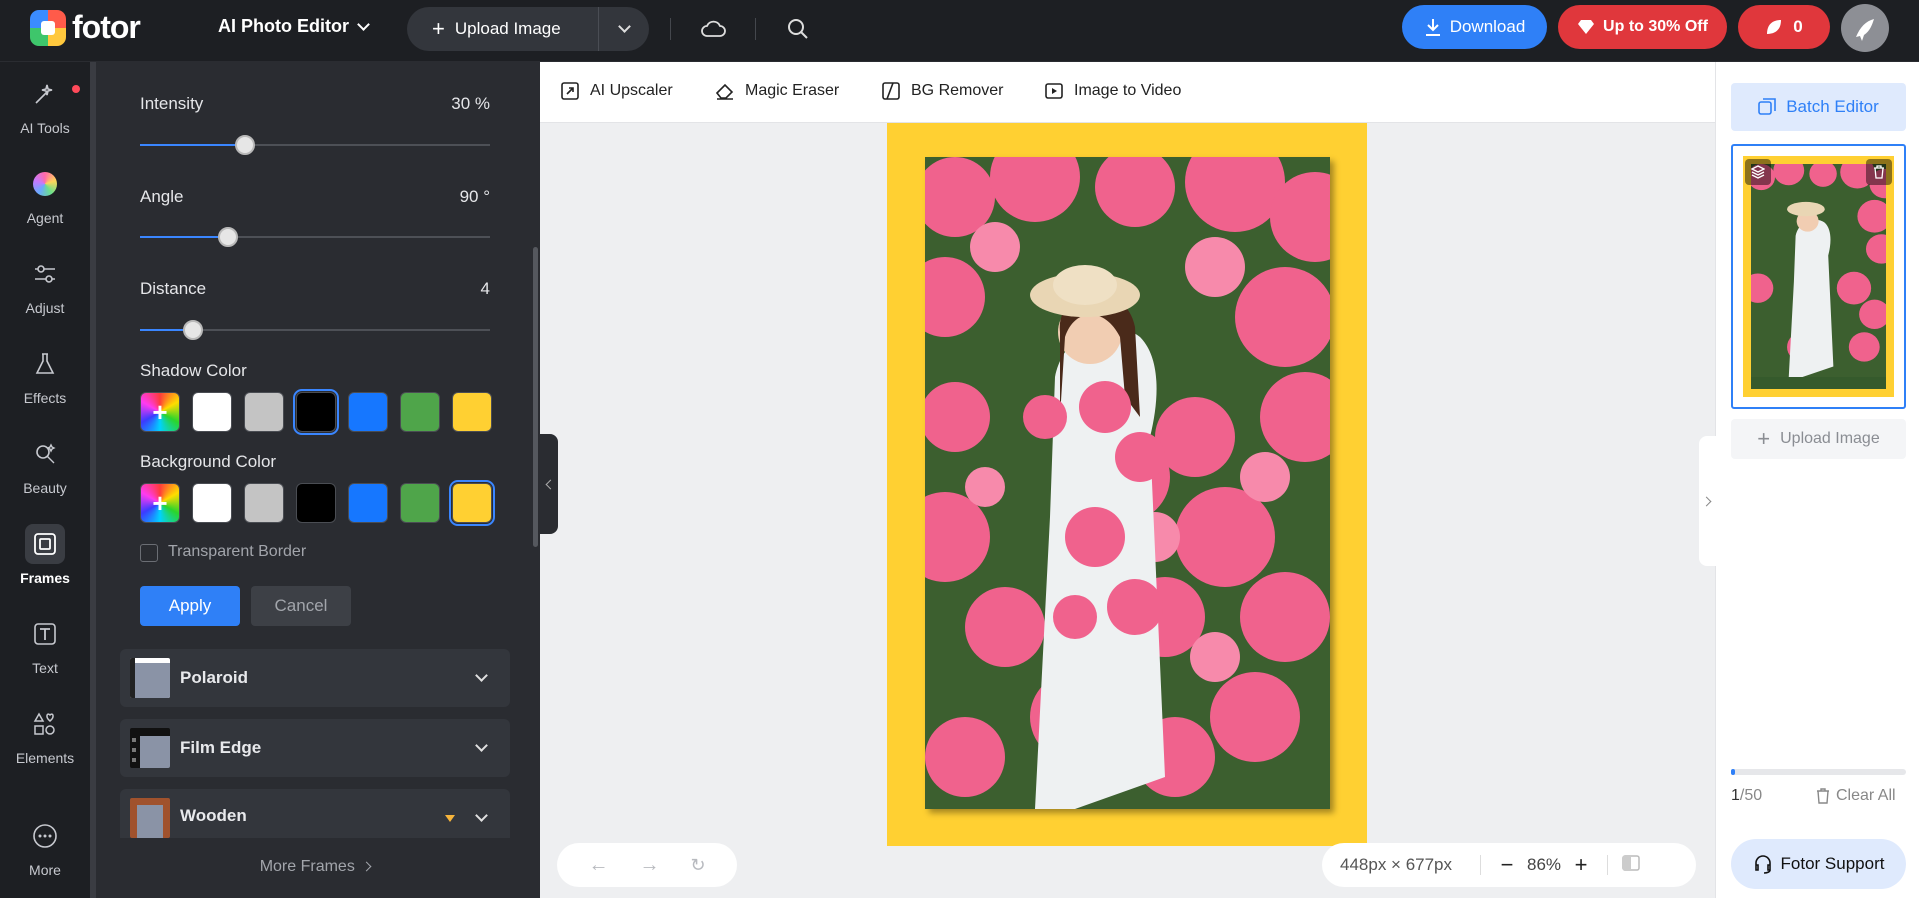 The width and height of the screenshot is (1919, 898). I want to click on shadow-color-swatches: +, so click(316, 412).